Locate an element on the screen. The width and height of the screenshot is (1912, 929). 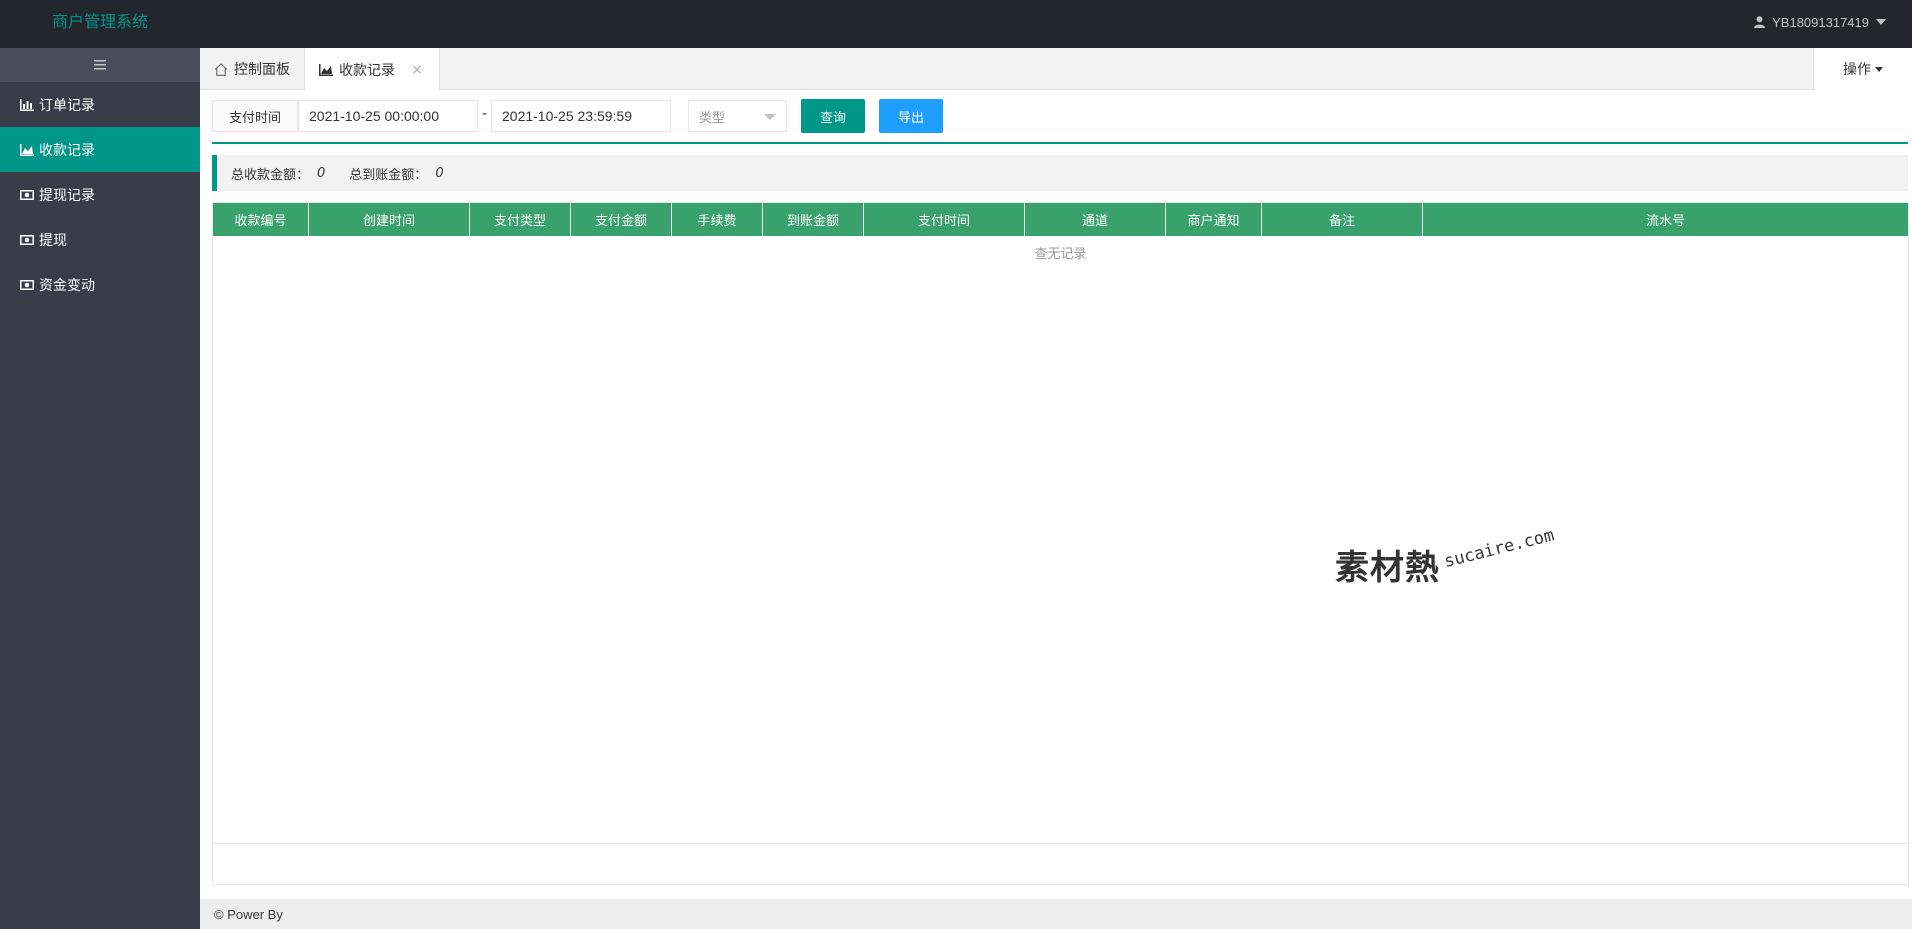
total-credited-value: 0 is located at coordinates (439, 173).